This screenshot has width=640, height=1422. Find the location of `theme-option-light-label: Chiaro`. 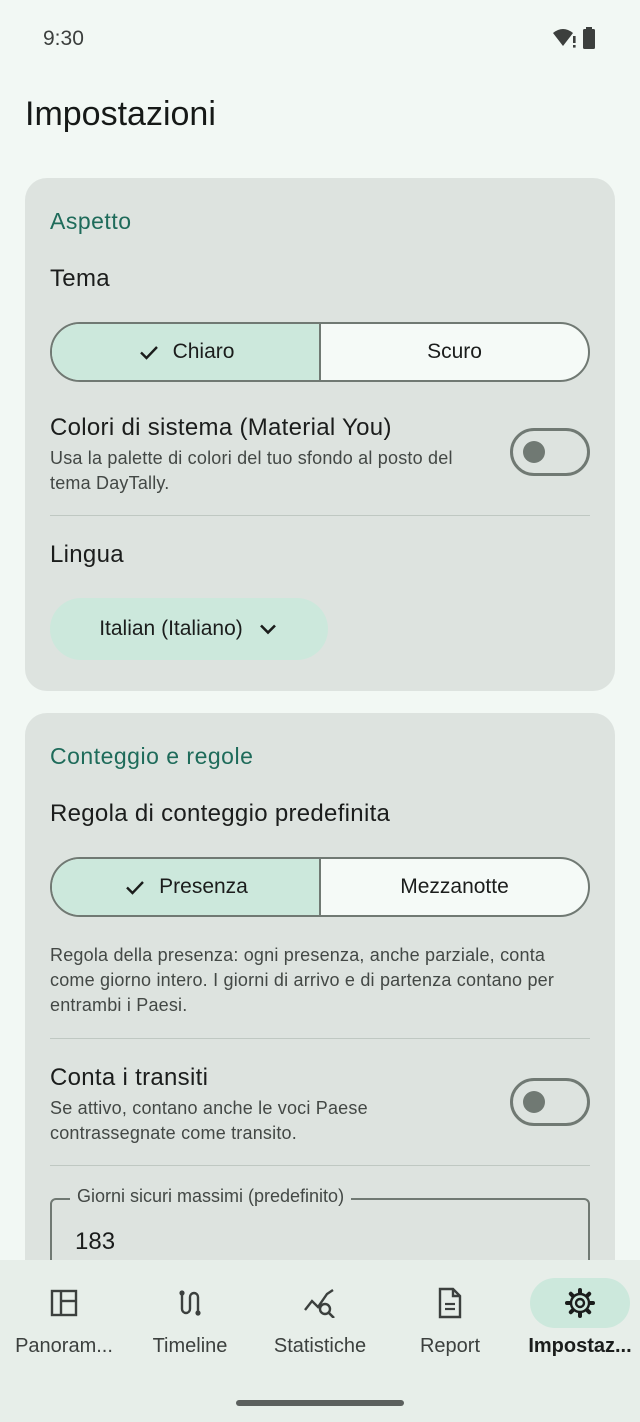

theme-option-light-label: Chiaro is located at coordinates (203, 351).